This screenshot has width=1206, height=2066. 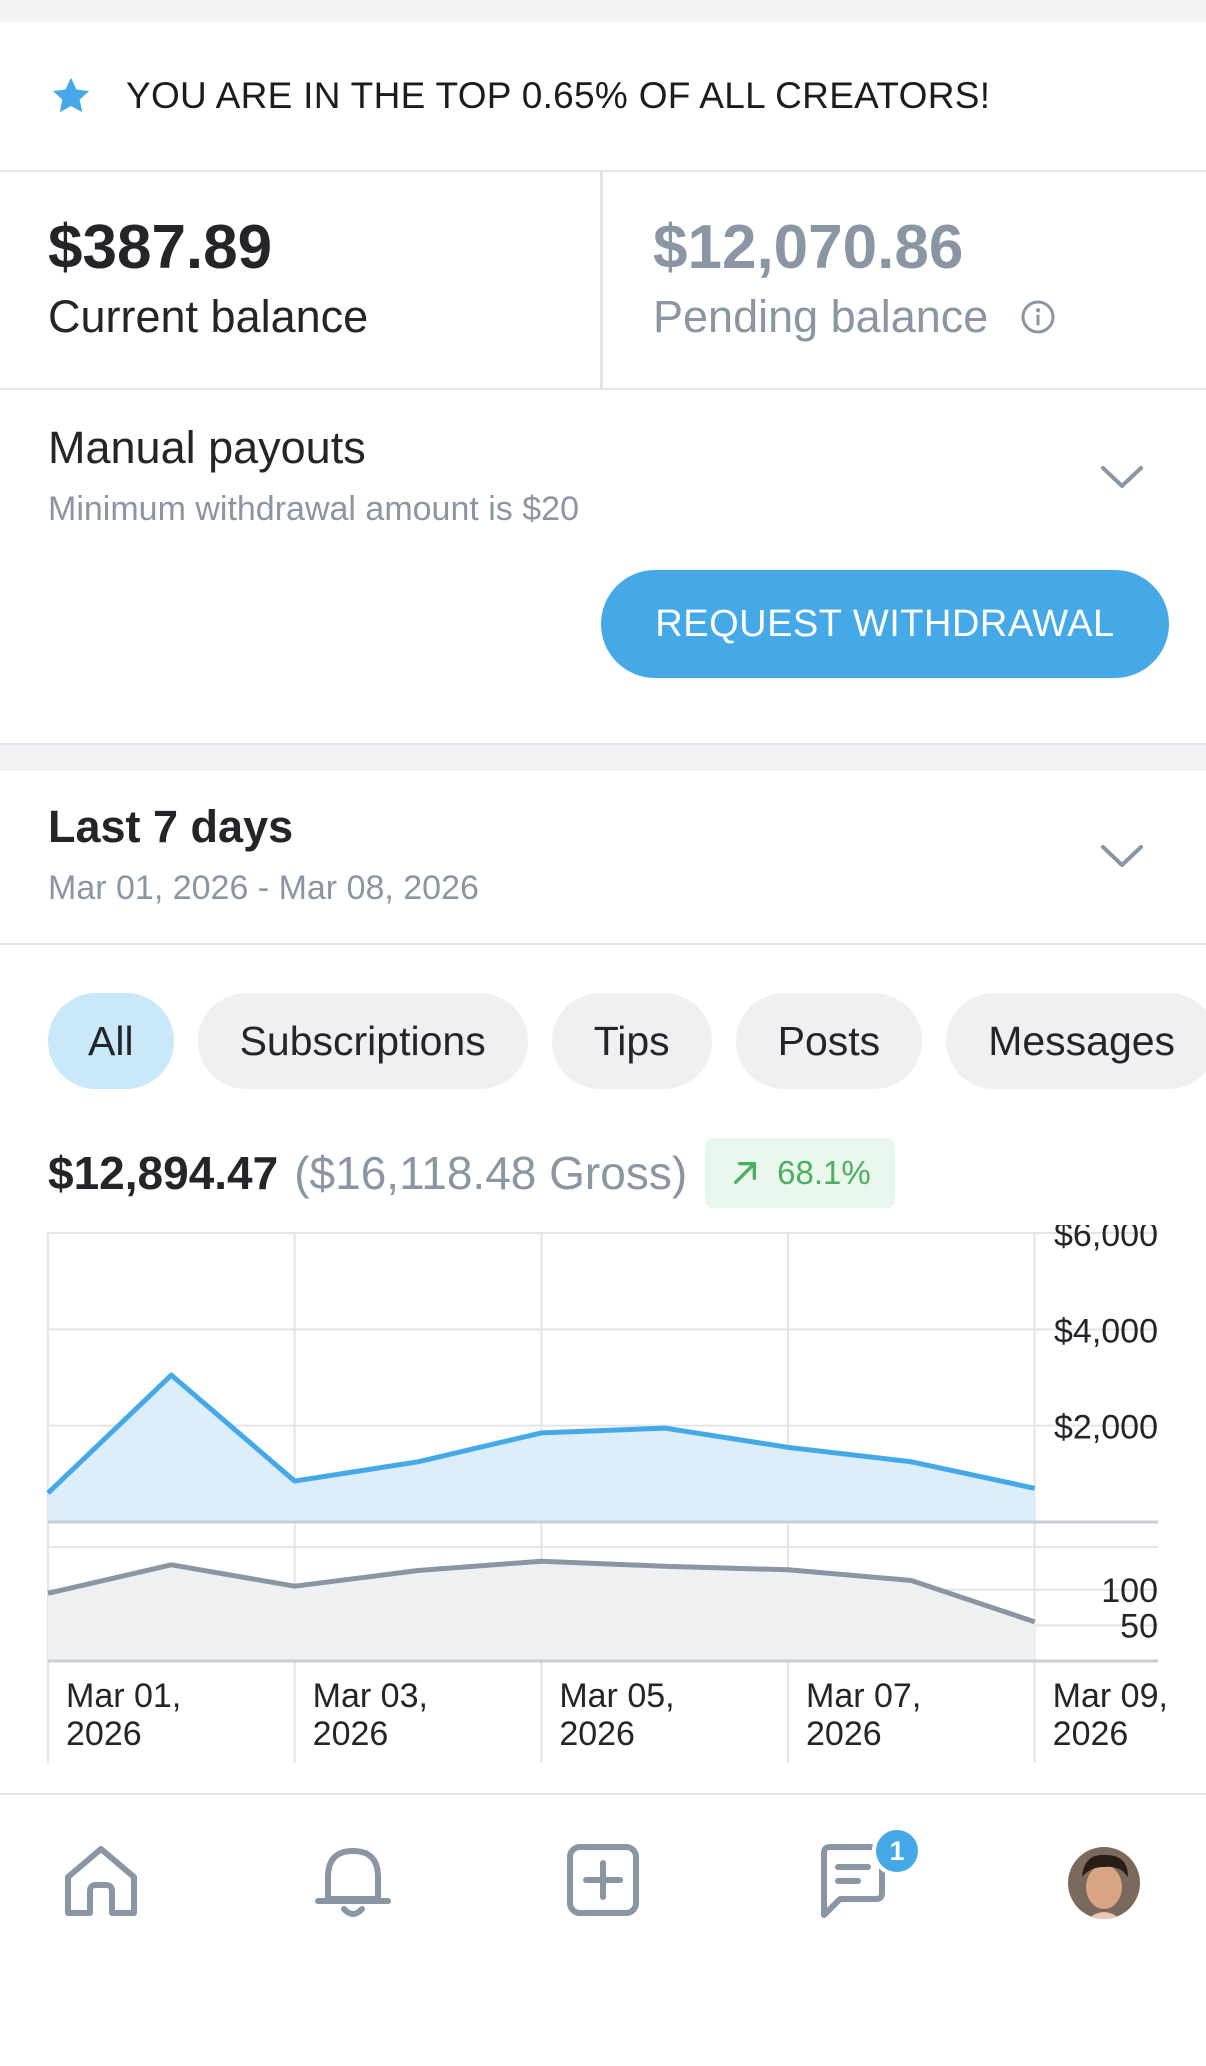 What do you see at coordinates (370, 1696) in the screenshot?
I see `x-tick-label: Mar 03,` at bounding box center [370, 1696].